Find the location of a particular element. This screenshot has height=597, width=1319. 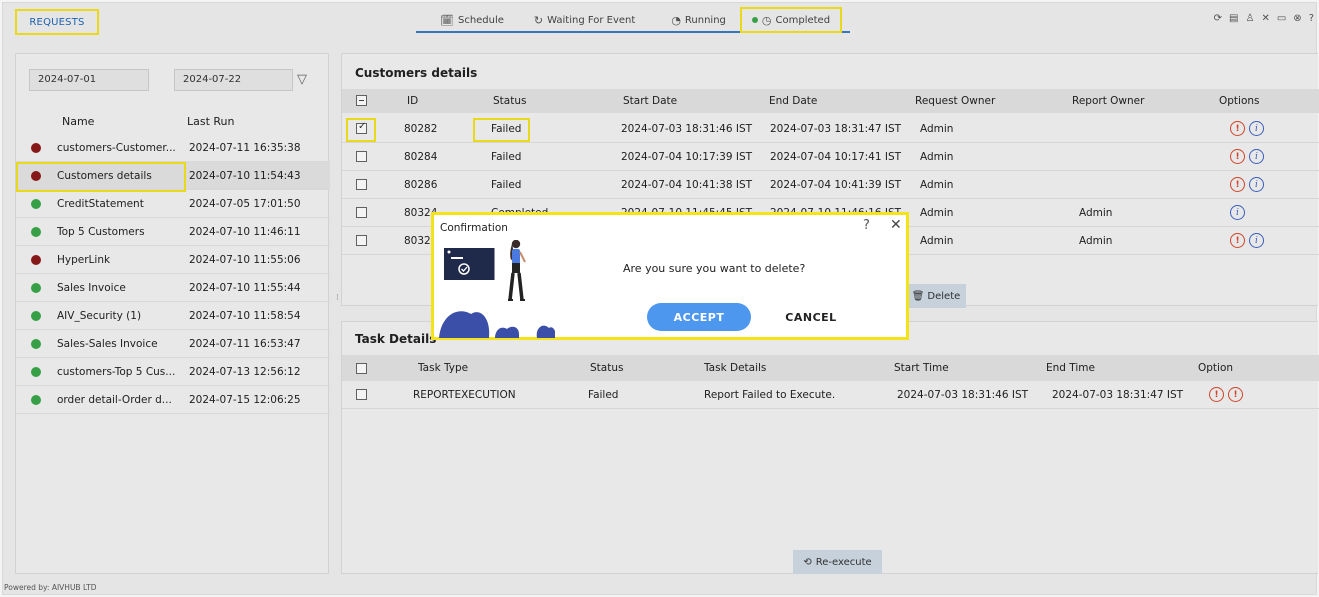

browser-window-shape is located at coordinates (469, 264).